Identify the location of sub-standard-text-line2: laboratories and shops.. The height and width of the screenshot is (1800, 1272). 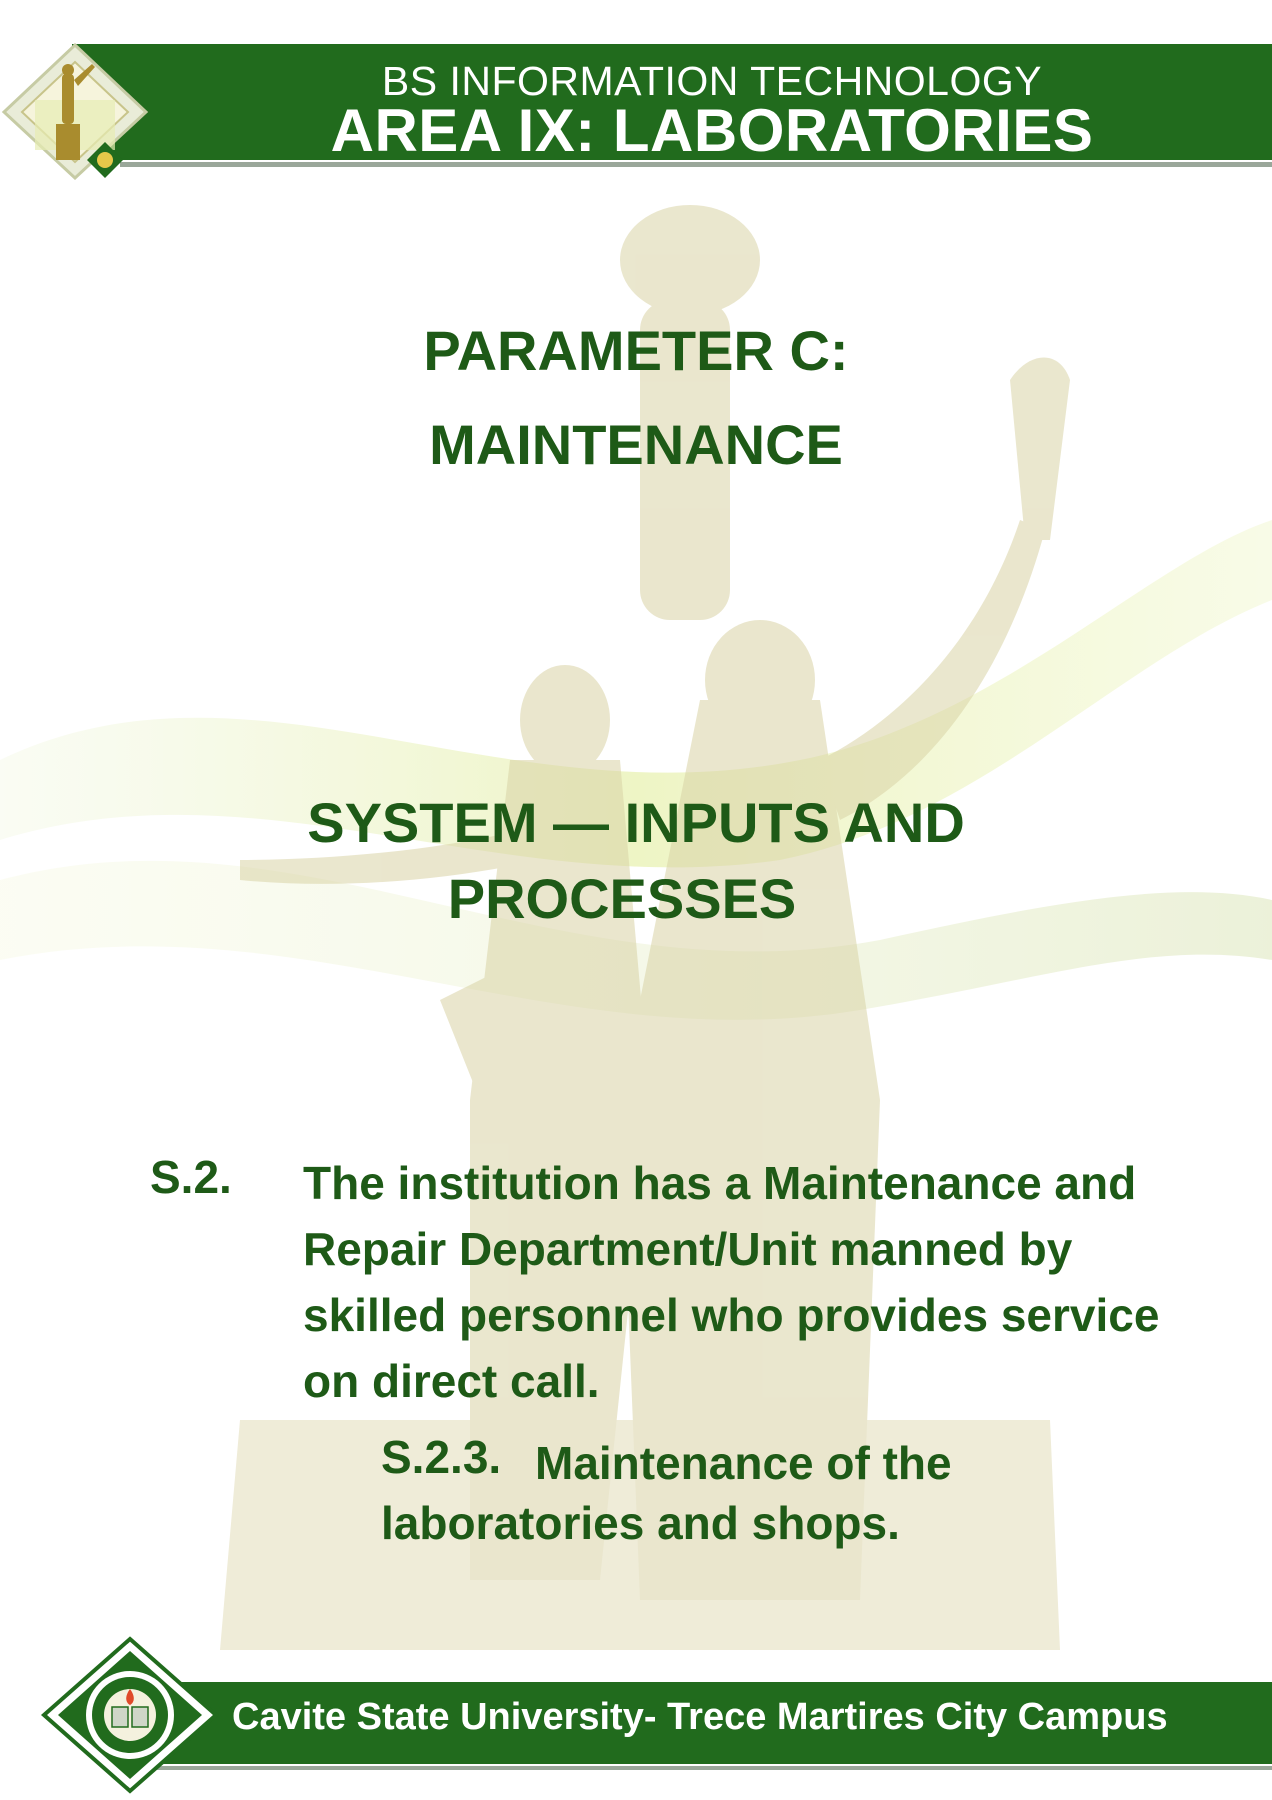
(640, 1523).